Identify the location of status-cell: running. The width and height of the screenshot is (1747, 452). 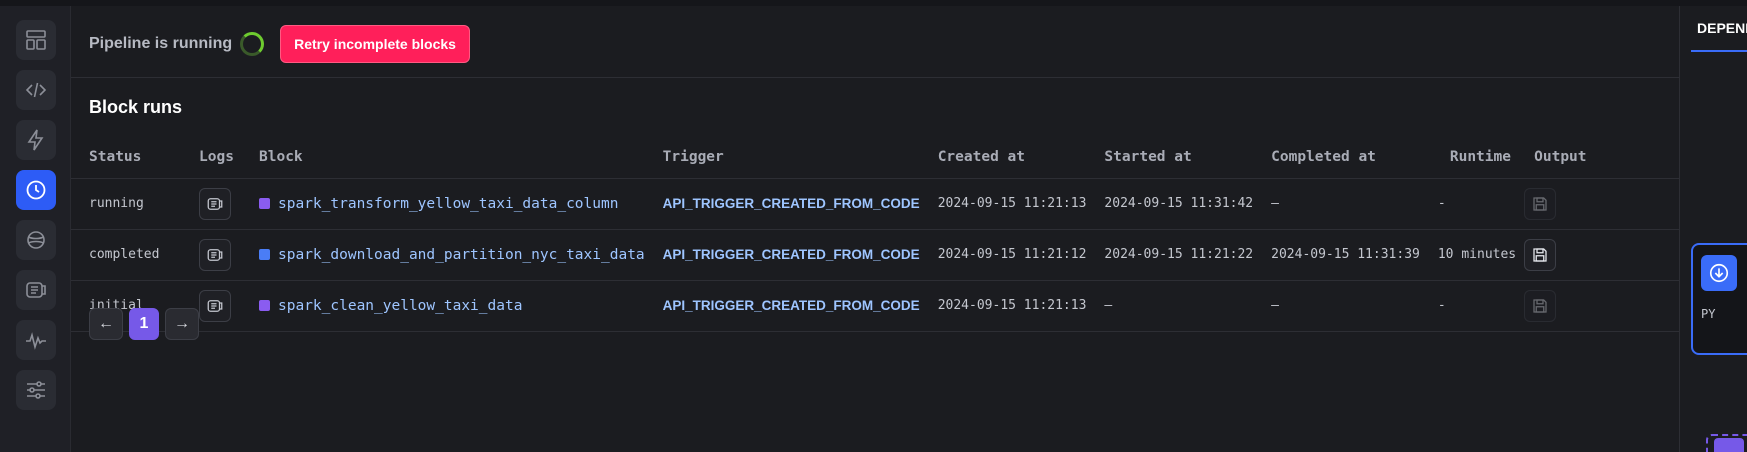
(126, 204).